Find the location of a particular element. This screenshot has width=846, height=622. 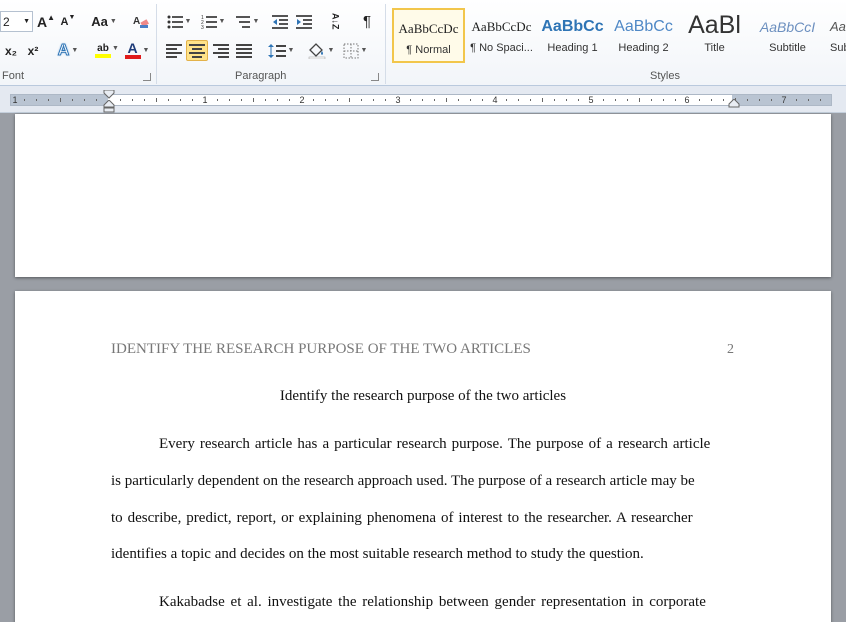

styles-group-label: Styles is located at coordinates (665, 76).